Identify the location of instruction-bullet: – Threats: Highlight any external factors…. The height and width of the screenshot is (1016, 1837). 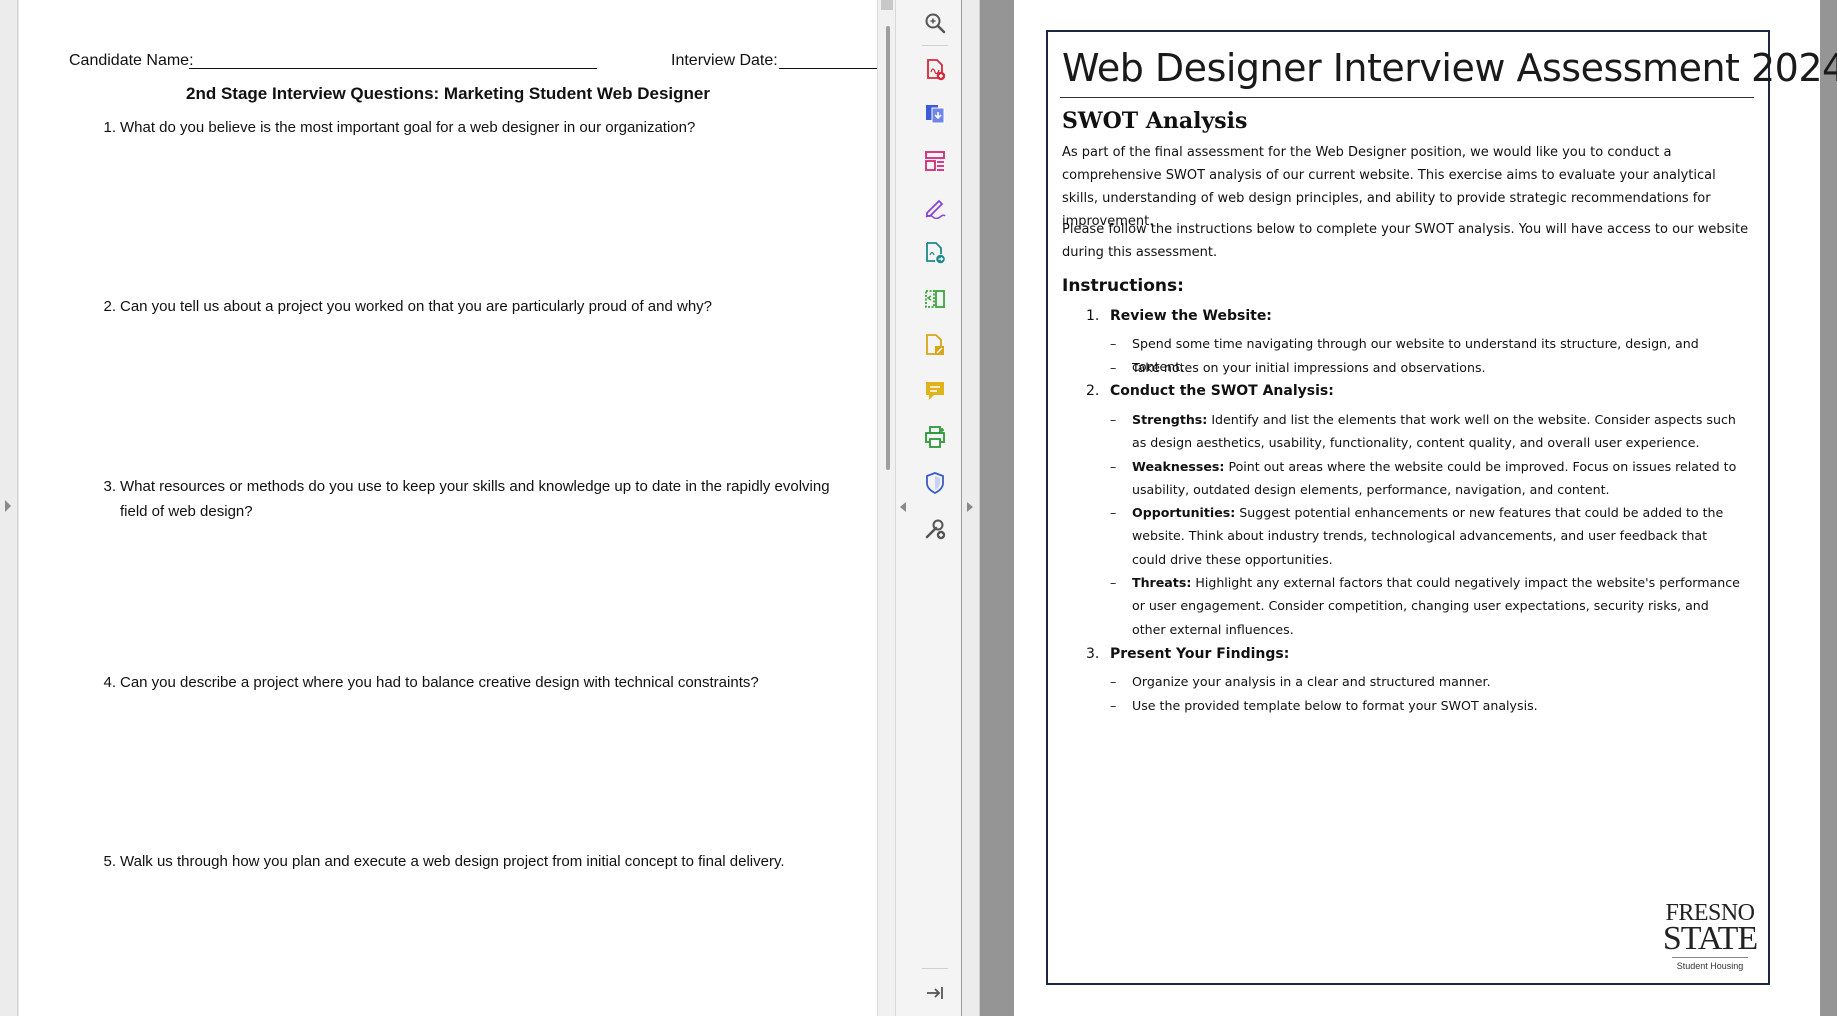
(1427, 606).